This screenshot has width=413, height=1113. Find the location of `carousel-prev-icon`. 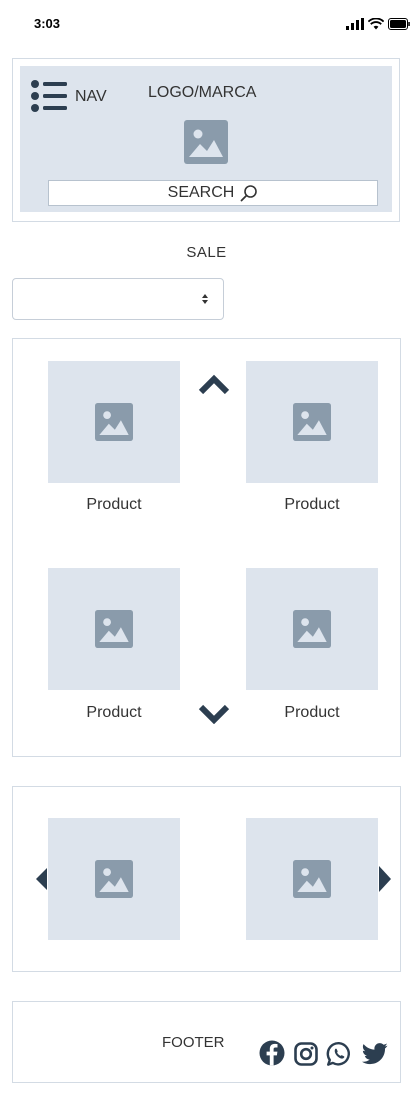

carousel-prev-icon is located at coordinates (42, 879).